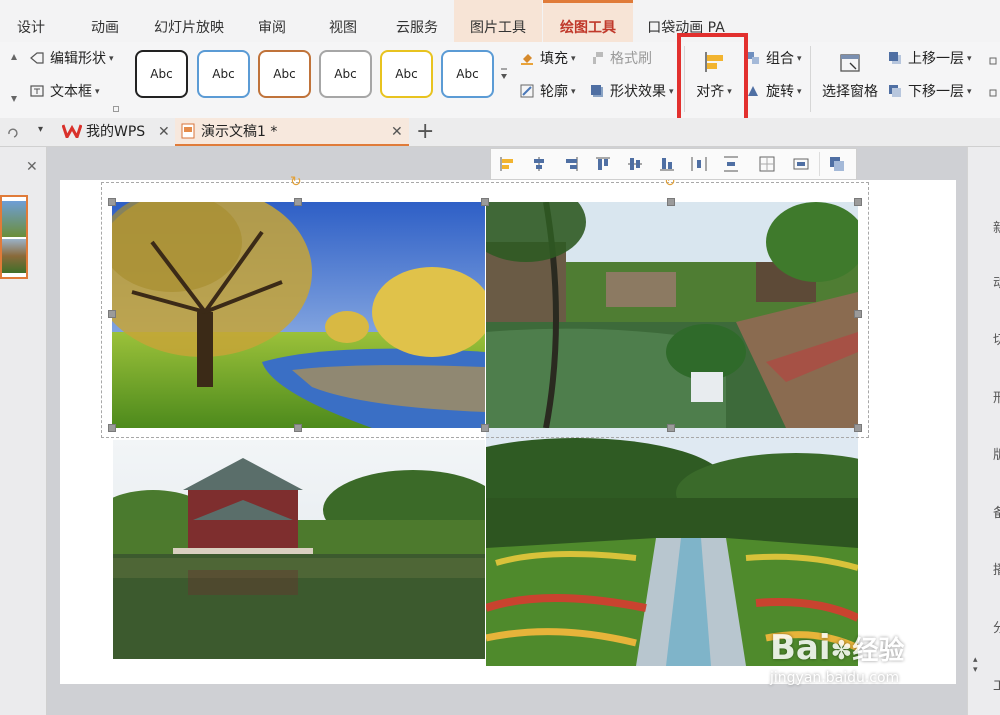 The width and height of the screenshot is (1000, 715). I want to click on slide-thumbnail-panel: ✕, so click(23, 431).